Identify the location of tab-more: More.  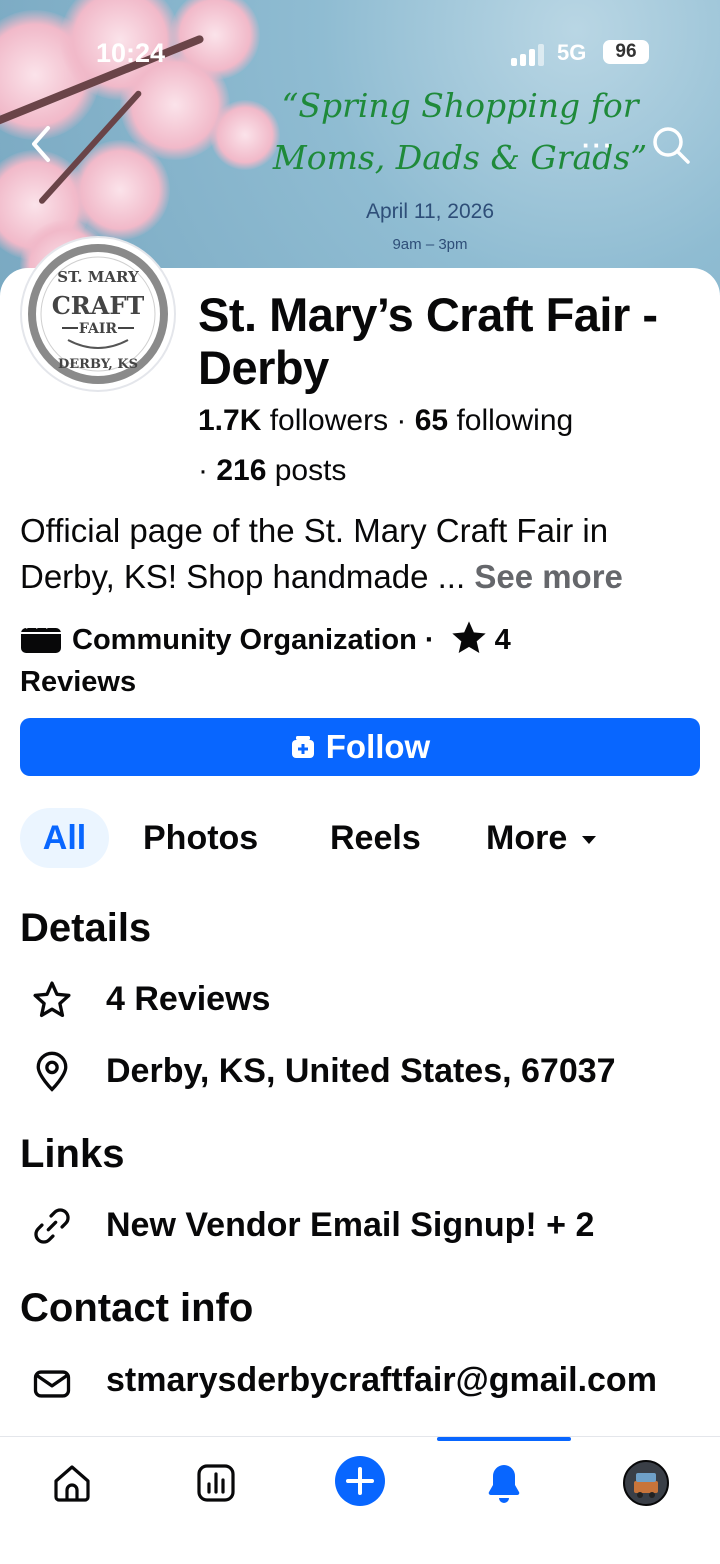
(541, 838).